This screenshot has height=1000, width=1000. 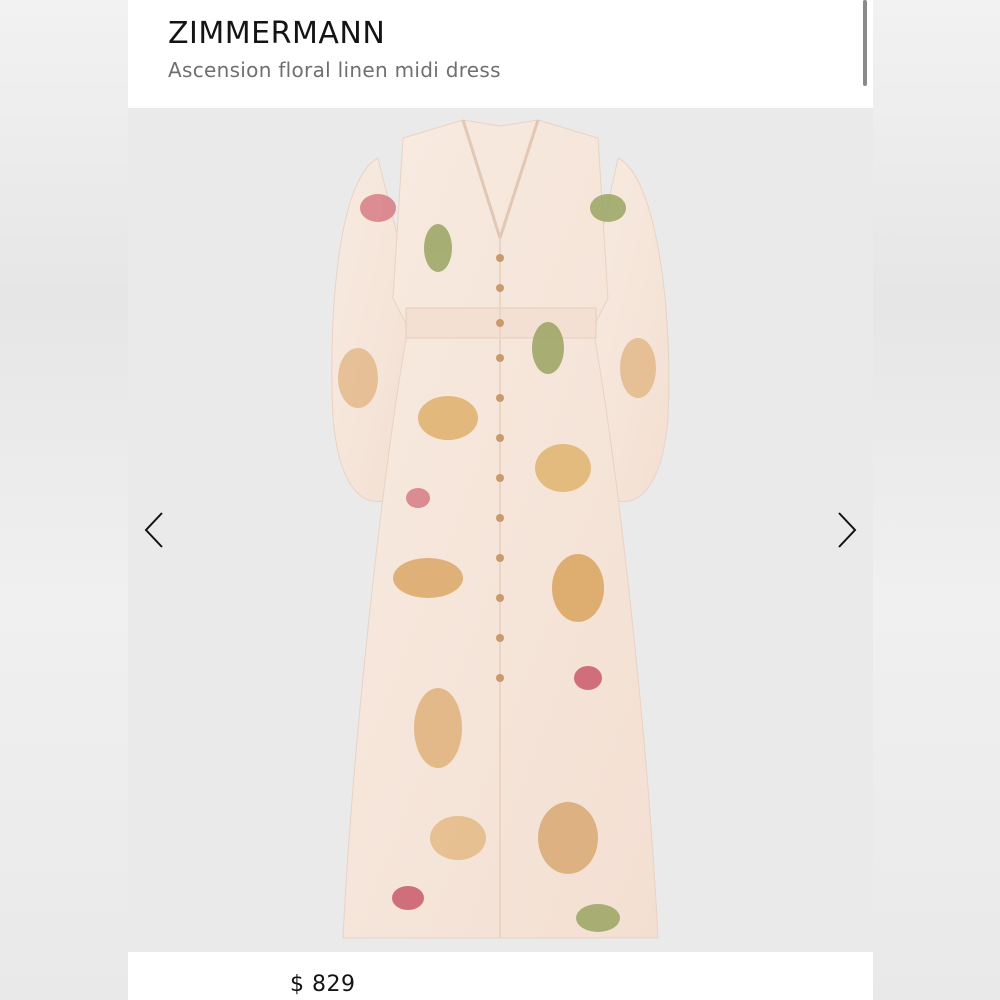 What do you see at coordinates (500, 976) in the screenshot?
I see `product-footer: $ 829` at bounding box center [500, 976].